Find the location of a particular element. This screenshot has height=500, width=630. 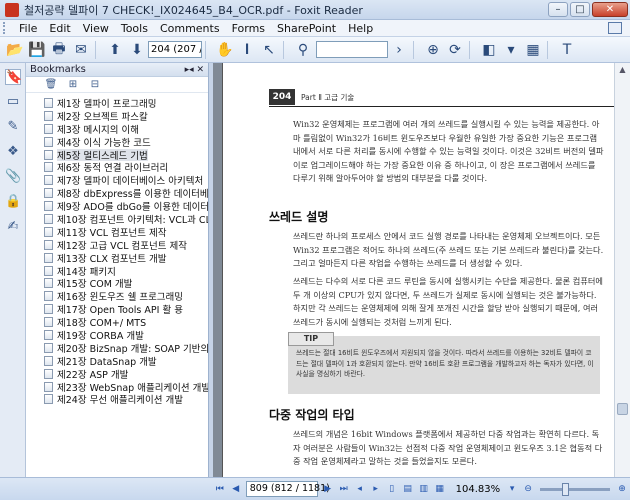

facing-page-icon: ▥ is located at coordinates (424, 489).